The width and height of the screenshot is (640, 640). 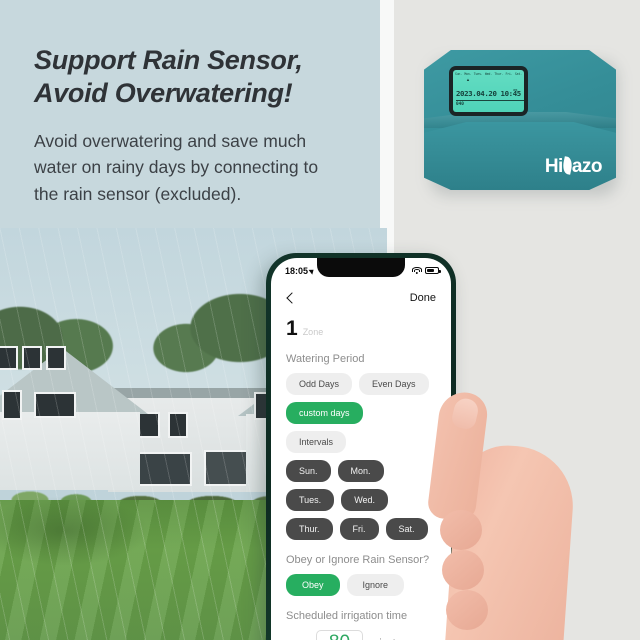 I want to click on zone-label: Zone, so click(x=313, y=332).